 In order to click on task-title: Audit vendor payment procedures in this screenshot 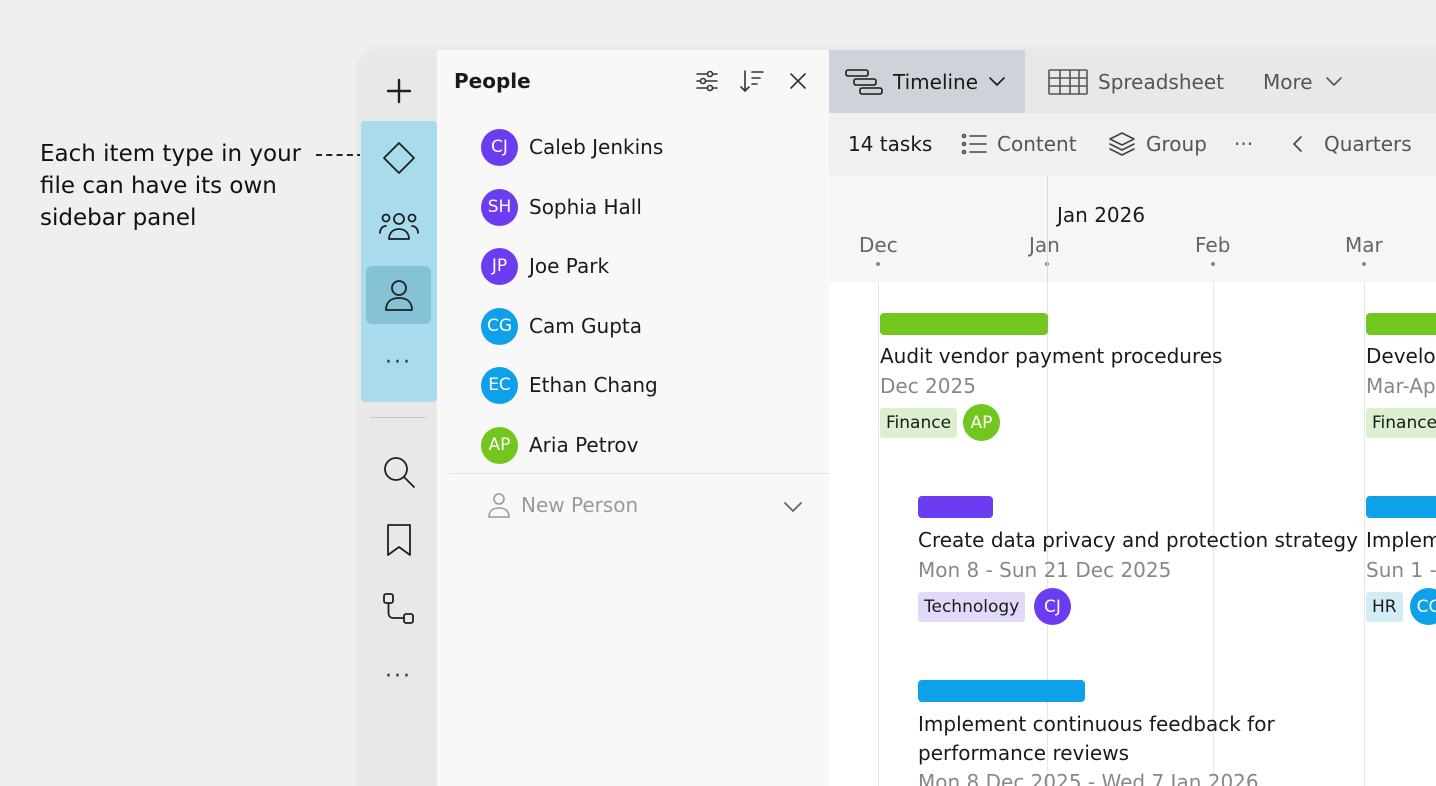, I will do `click(1051, 356)`.